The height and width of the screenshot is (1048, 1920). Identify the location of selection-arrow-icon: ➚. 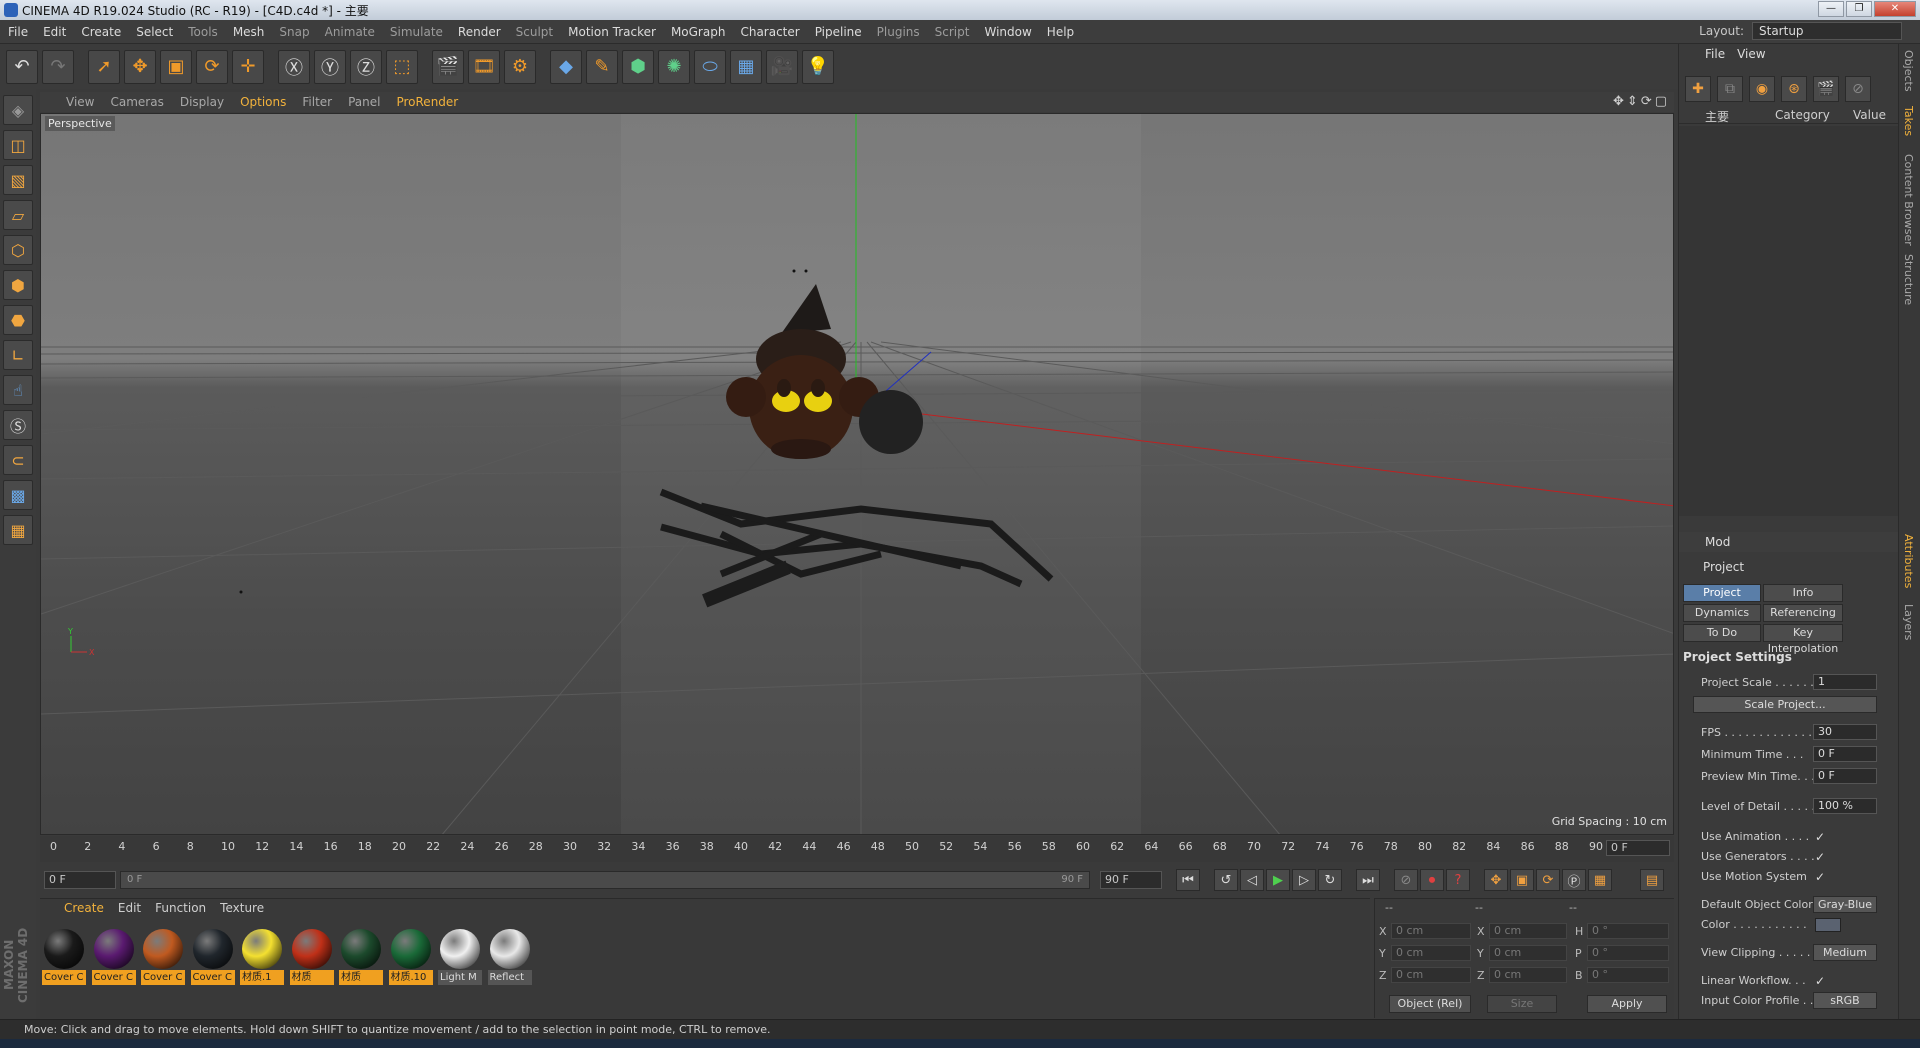
(104, 66).